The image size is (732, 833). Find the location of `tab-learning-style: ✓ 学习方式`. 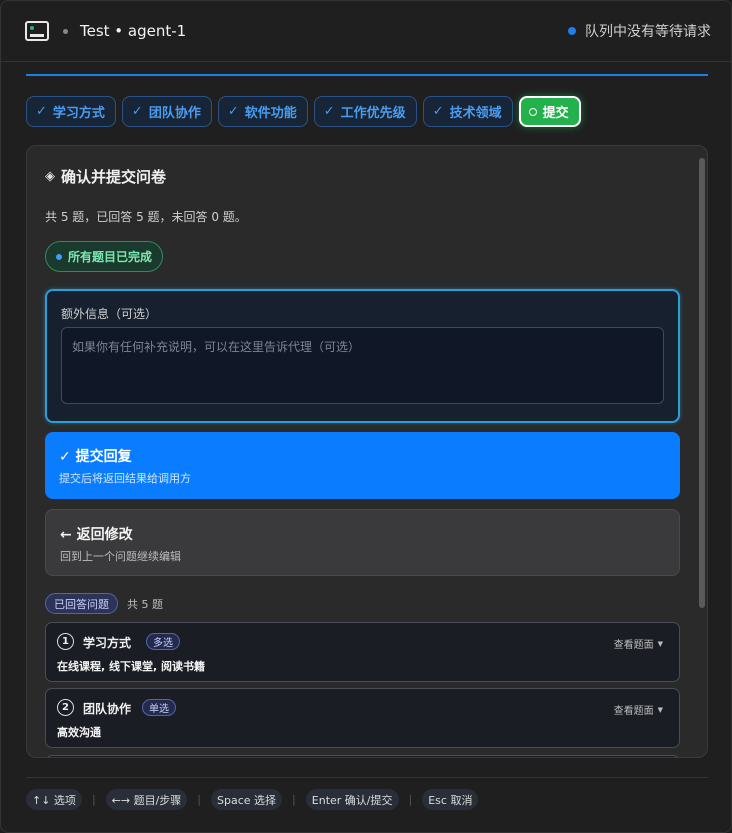

tab-learning-style: ✓ 学习方式 is located at coordinates (71, 111).